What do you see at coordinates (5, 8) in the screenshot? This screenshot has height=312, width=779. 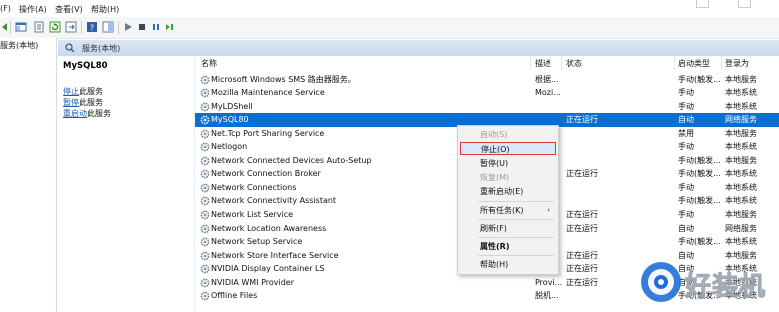 I see `menu-file: (F)` at bounding box center [5, 8].